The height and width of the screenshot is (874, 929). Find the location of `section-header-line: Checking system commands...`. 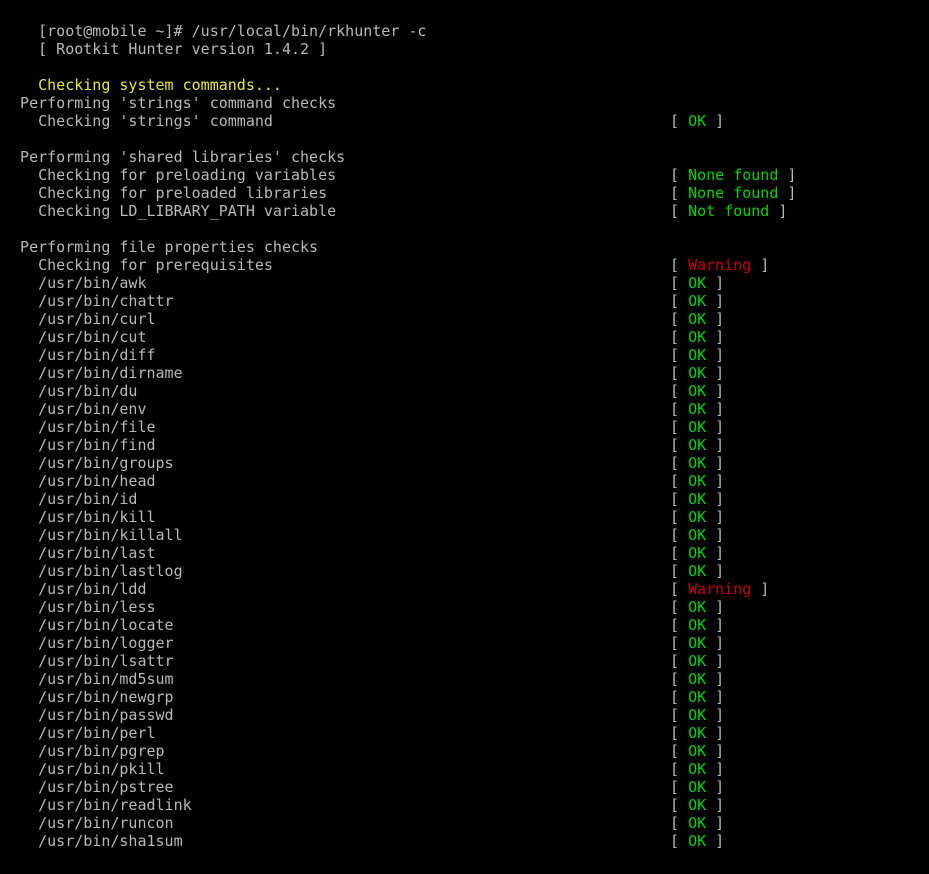

section-header-line: Checking system commands... is located at coordinates (464, 76).